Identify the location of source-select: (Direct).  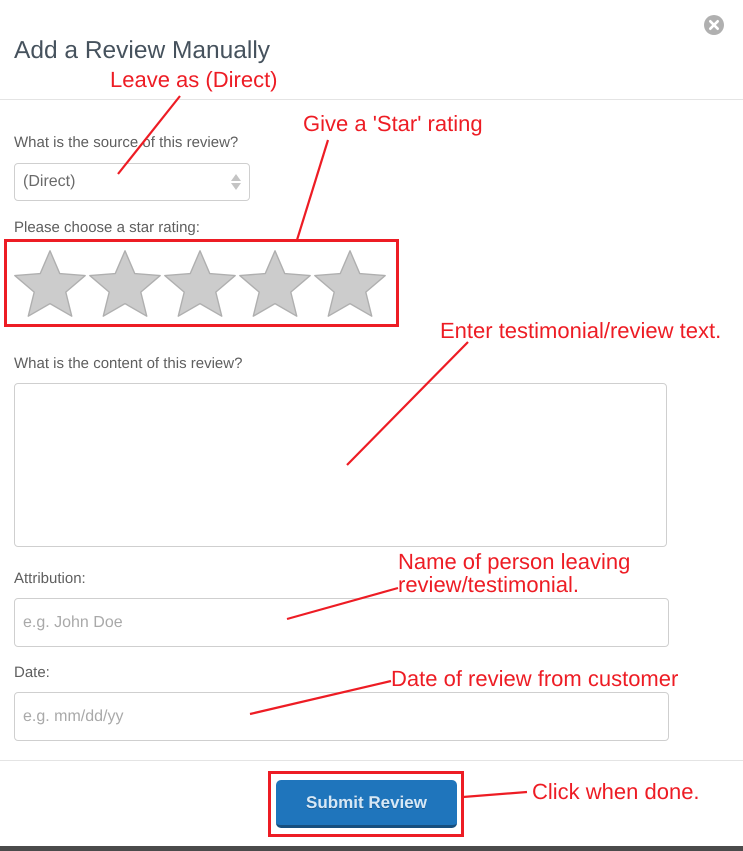
(132, 182).